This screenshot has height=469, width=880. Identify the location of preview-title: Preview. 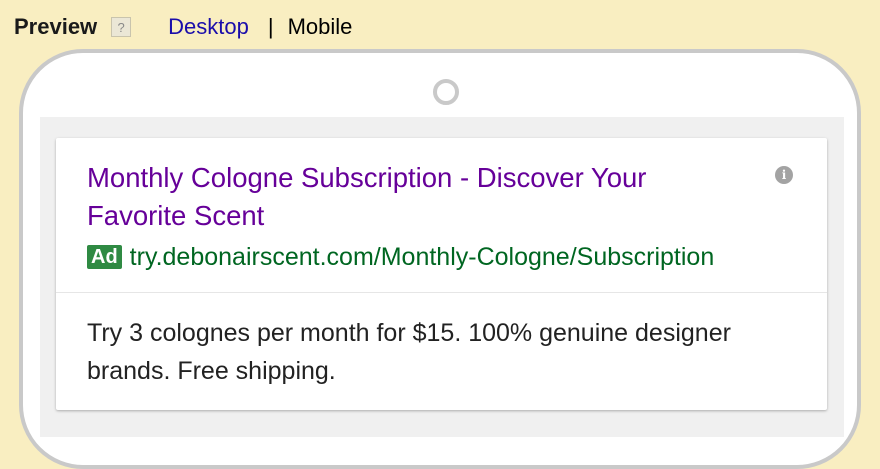
(56, 26).